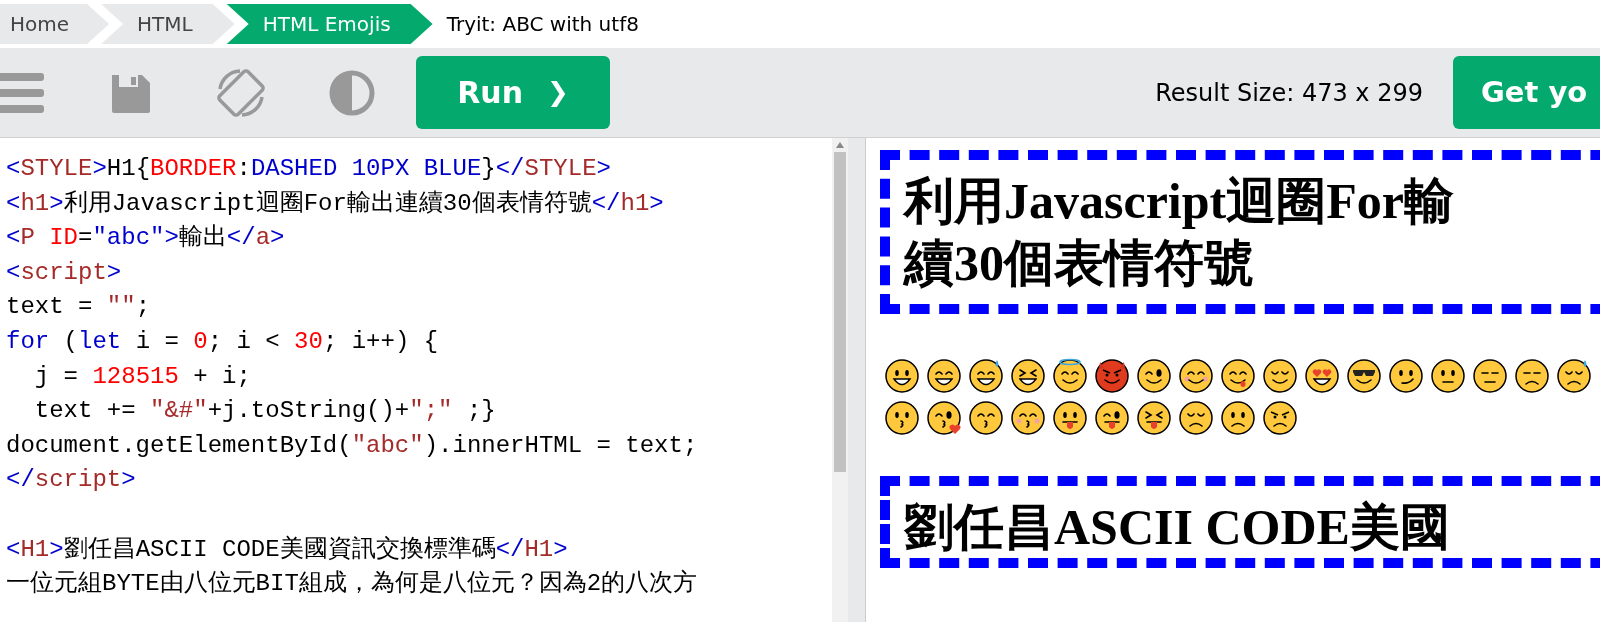 The image size is (1600, 622). What do you see at coordinates (264, 411) in the screenshot?
I see `code-line: text += "&#"+j.toString()+";" ;}` at bounding box center [264, 411].